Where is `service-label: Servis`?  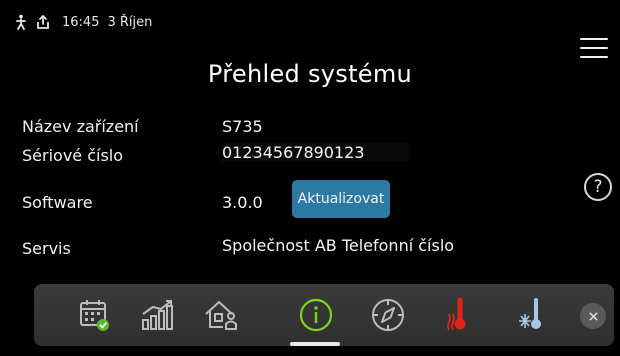 service-label: Servis is located at coordinates (46, 248).